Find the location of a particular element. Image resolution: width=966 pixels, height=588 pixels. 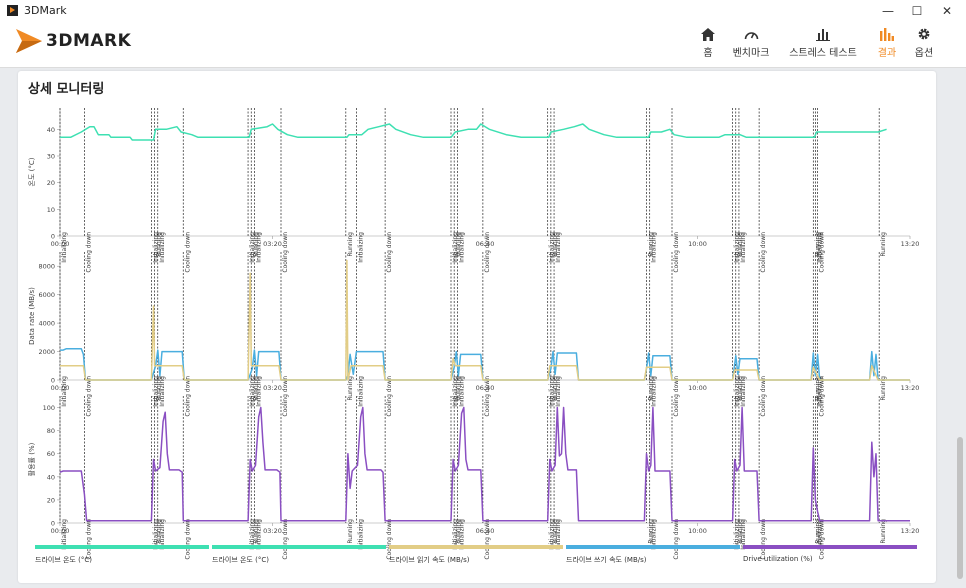

y-tick-label: 4000 is located at coordinates (46, 324).